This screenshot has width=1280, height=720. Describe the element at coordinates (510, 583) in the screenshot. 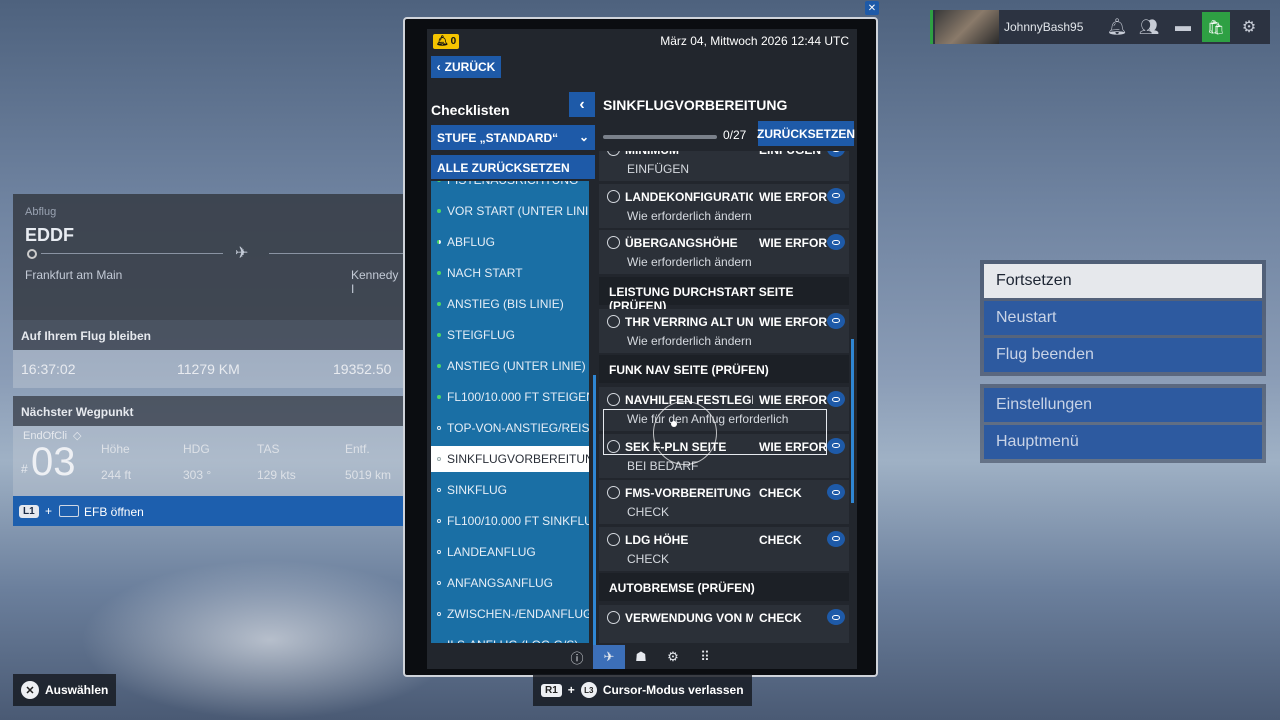

I see `checklist-item: ANFANGSANFLUG` at that location.